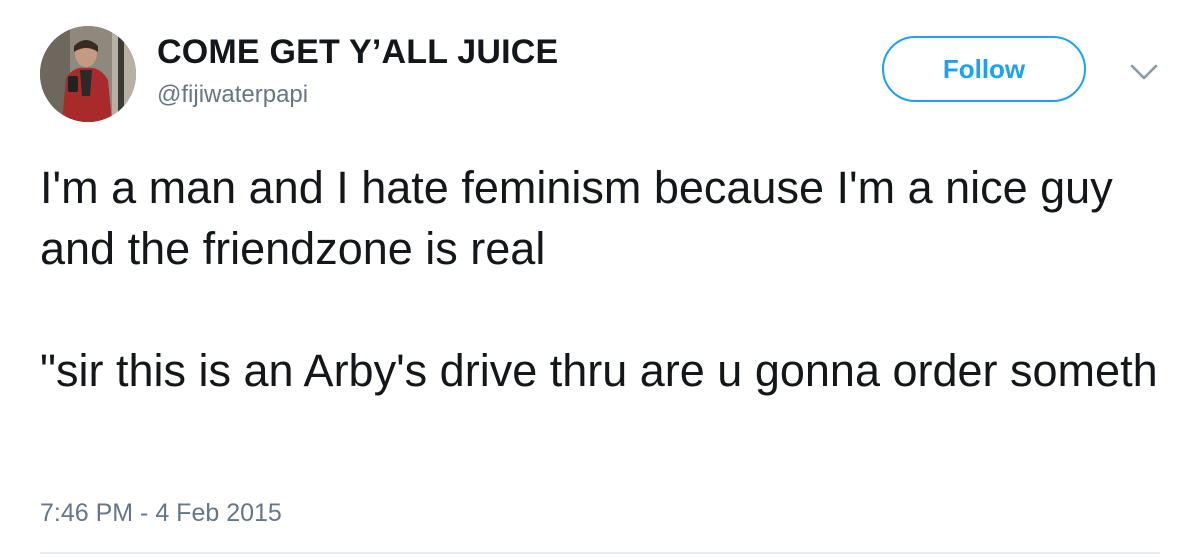  I want to click on avatar, so click(88, 74).